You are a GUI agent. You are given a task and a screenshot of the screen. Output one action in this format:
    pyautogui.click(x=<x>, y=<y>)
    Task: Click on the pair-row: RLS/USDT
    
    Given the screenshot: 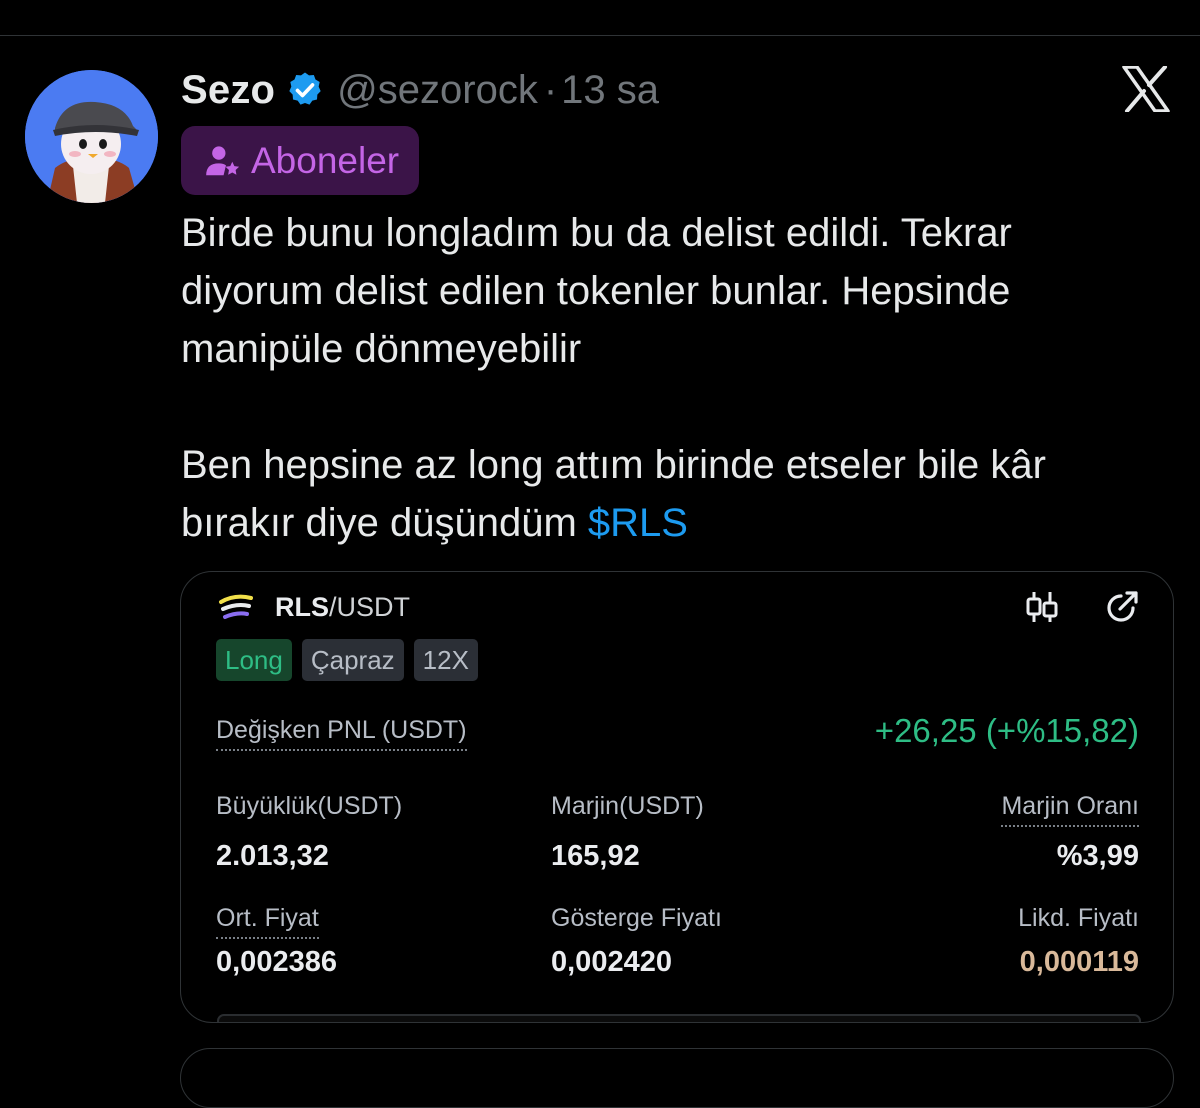 What is the action you would take?
    pyautogui.click(x=313, y=607)
    